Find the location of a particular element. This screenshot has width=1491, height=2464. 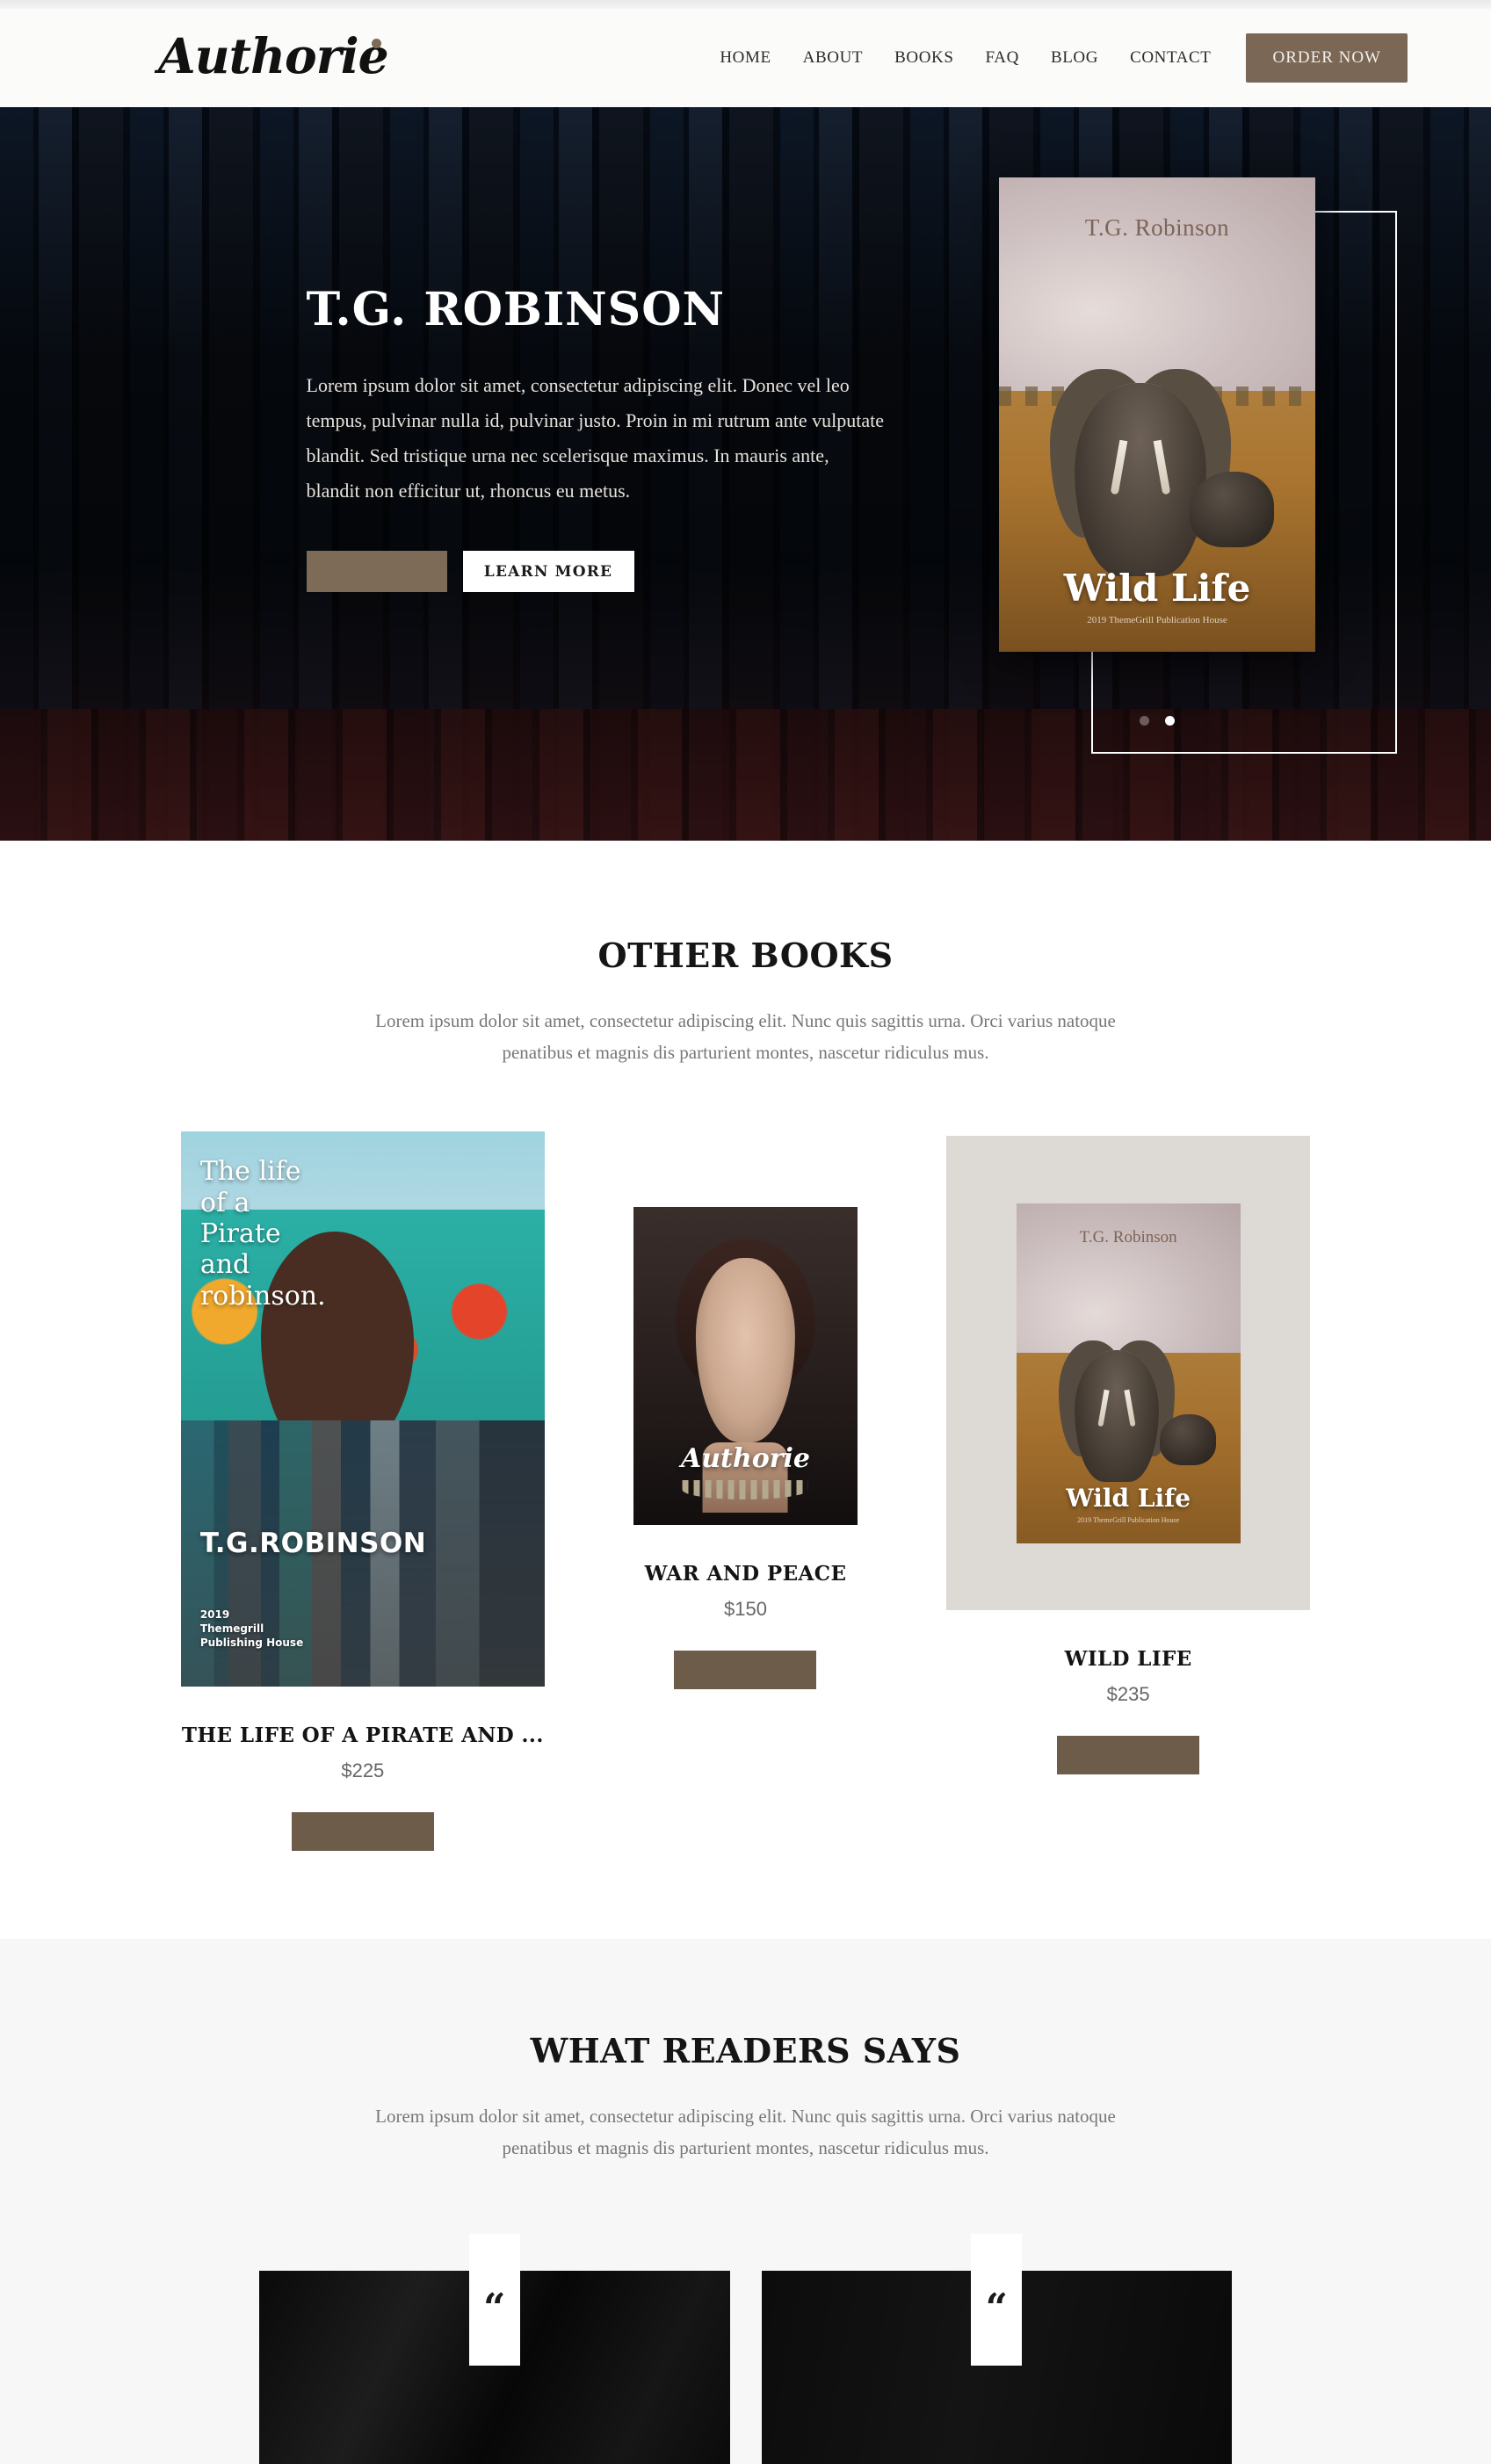

hero-cover-publisher: 2019 ThemeGrill Publication House is located at coordinates (1157, 620).